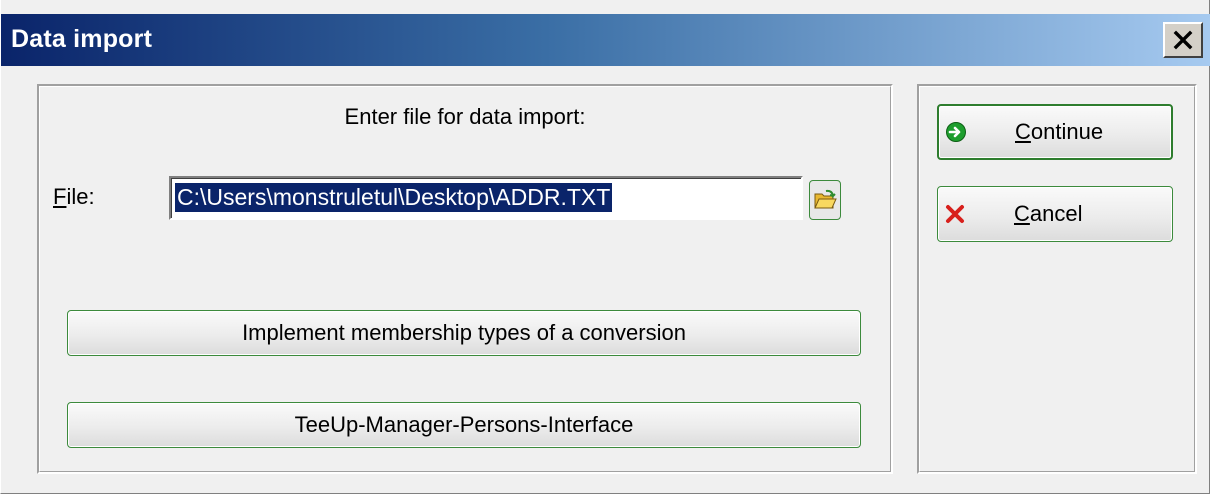 This screenshot has width=1210, height=494. I want to click on file-label-text: ile:, so click(80, 196).